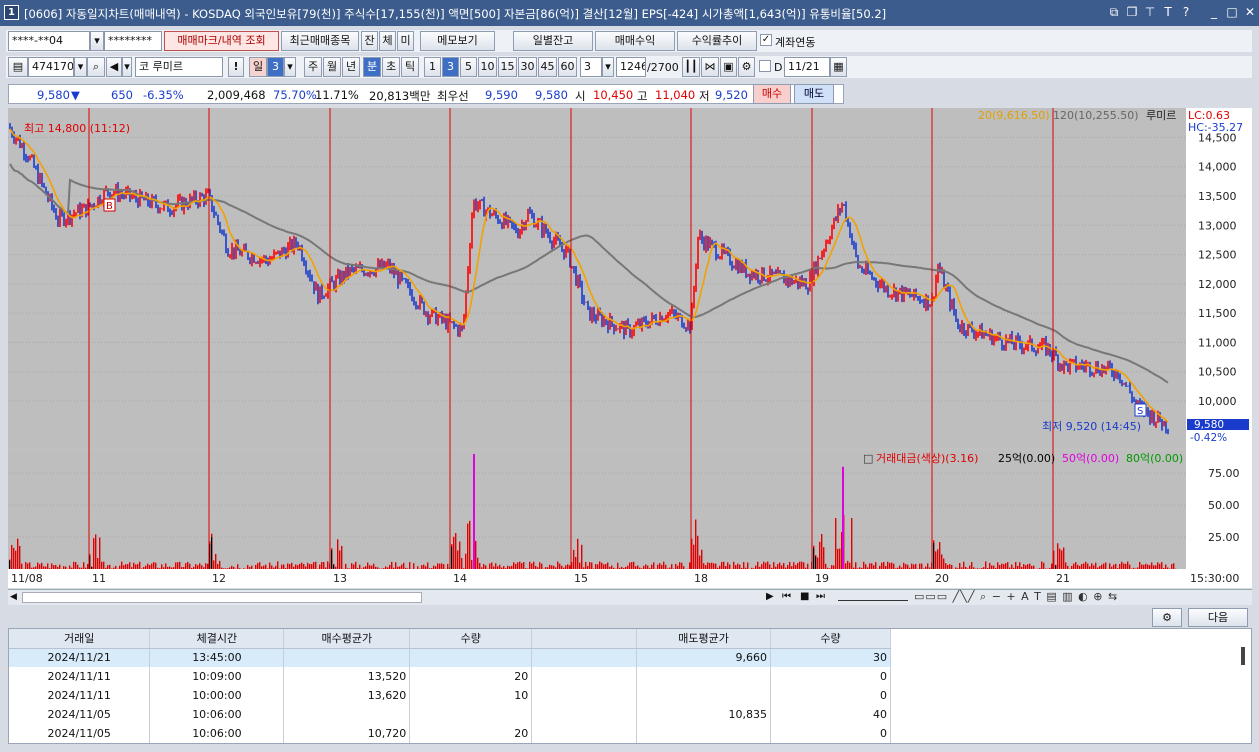 This screenshot has width=1259, height=752. I want to click on font-icon: T, so click(1168, 12).